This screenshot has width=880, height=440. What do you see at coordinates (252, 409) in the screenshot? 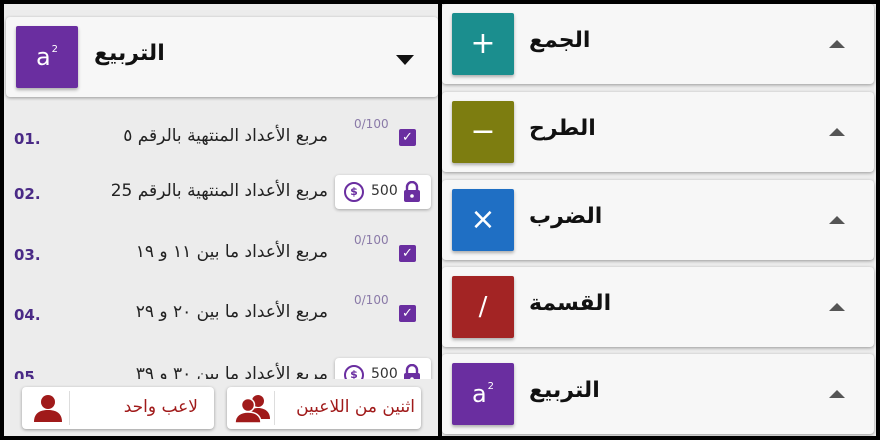
I see `two-users-icon` at bounding box center [252, 409].